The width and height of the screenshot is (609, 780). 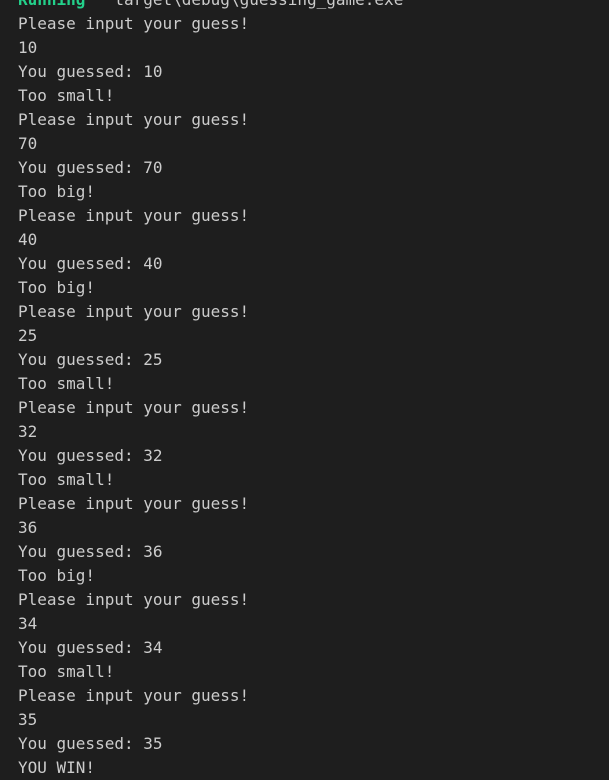 What do you see at coordinates (28, 719) in the screenshot?
I see `terminal-line: 35` at bounding box center [28, 719].